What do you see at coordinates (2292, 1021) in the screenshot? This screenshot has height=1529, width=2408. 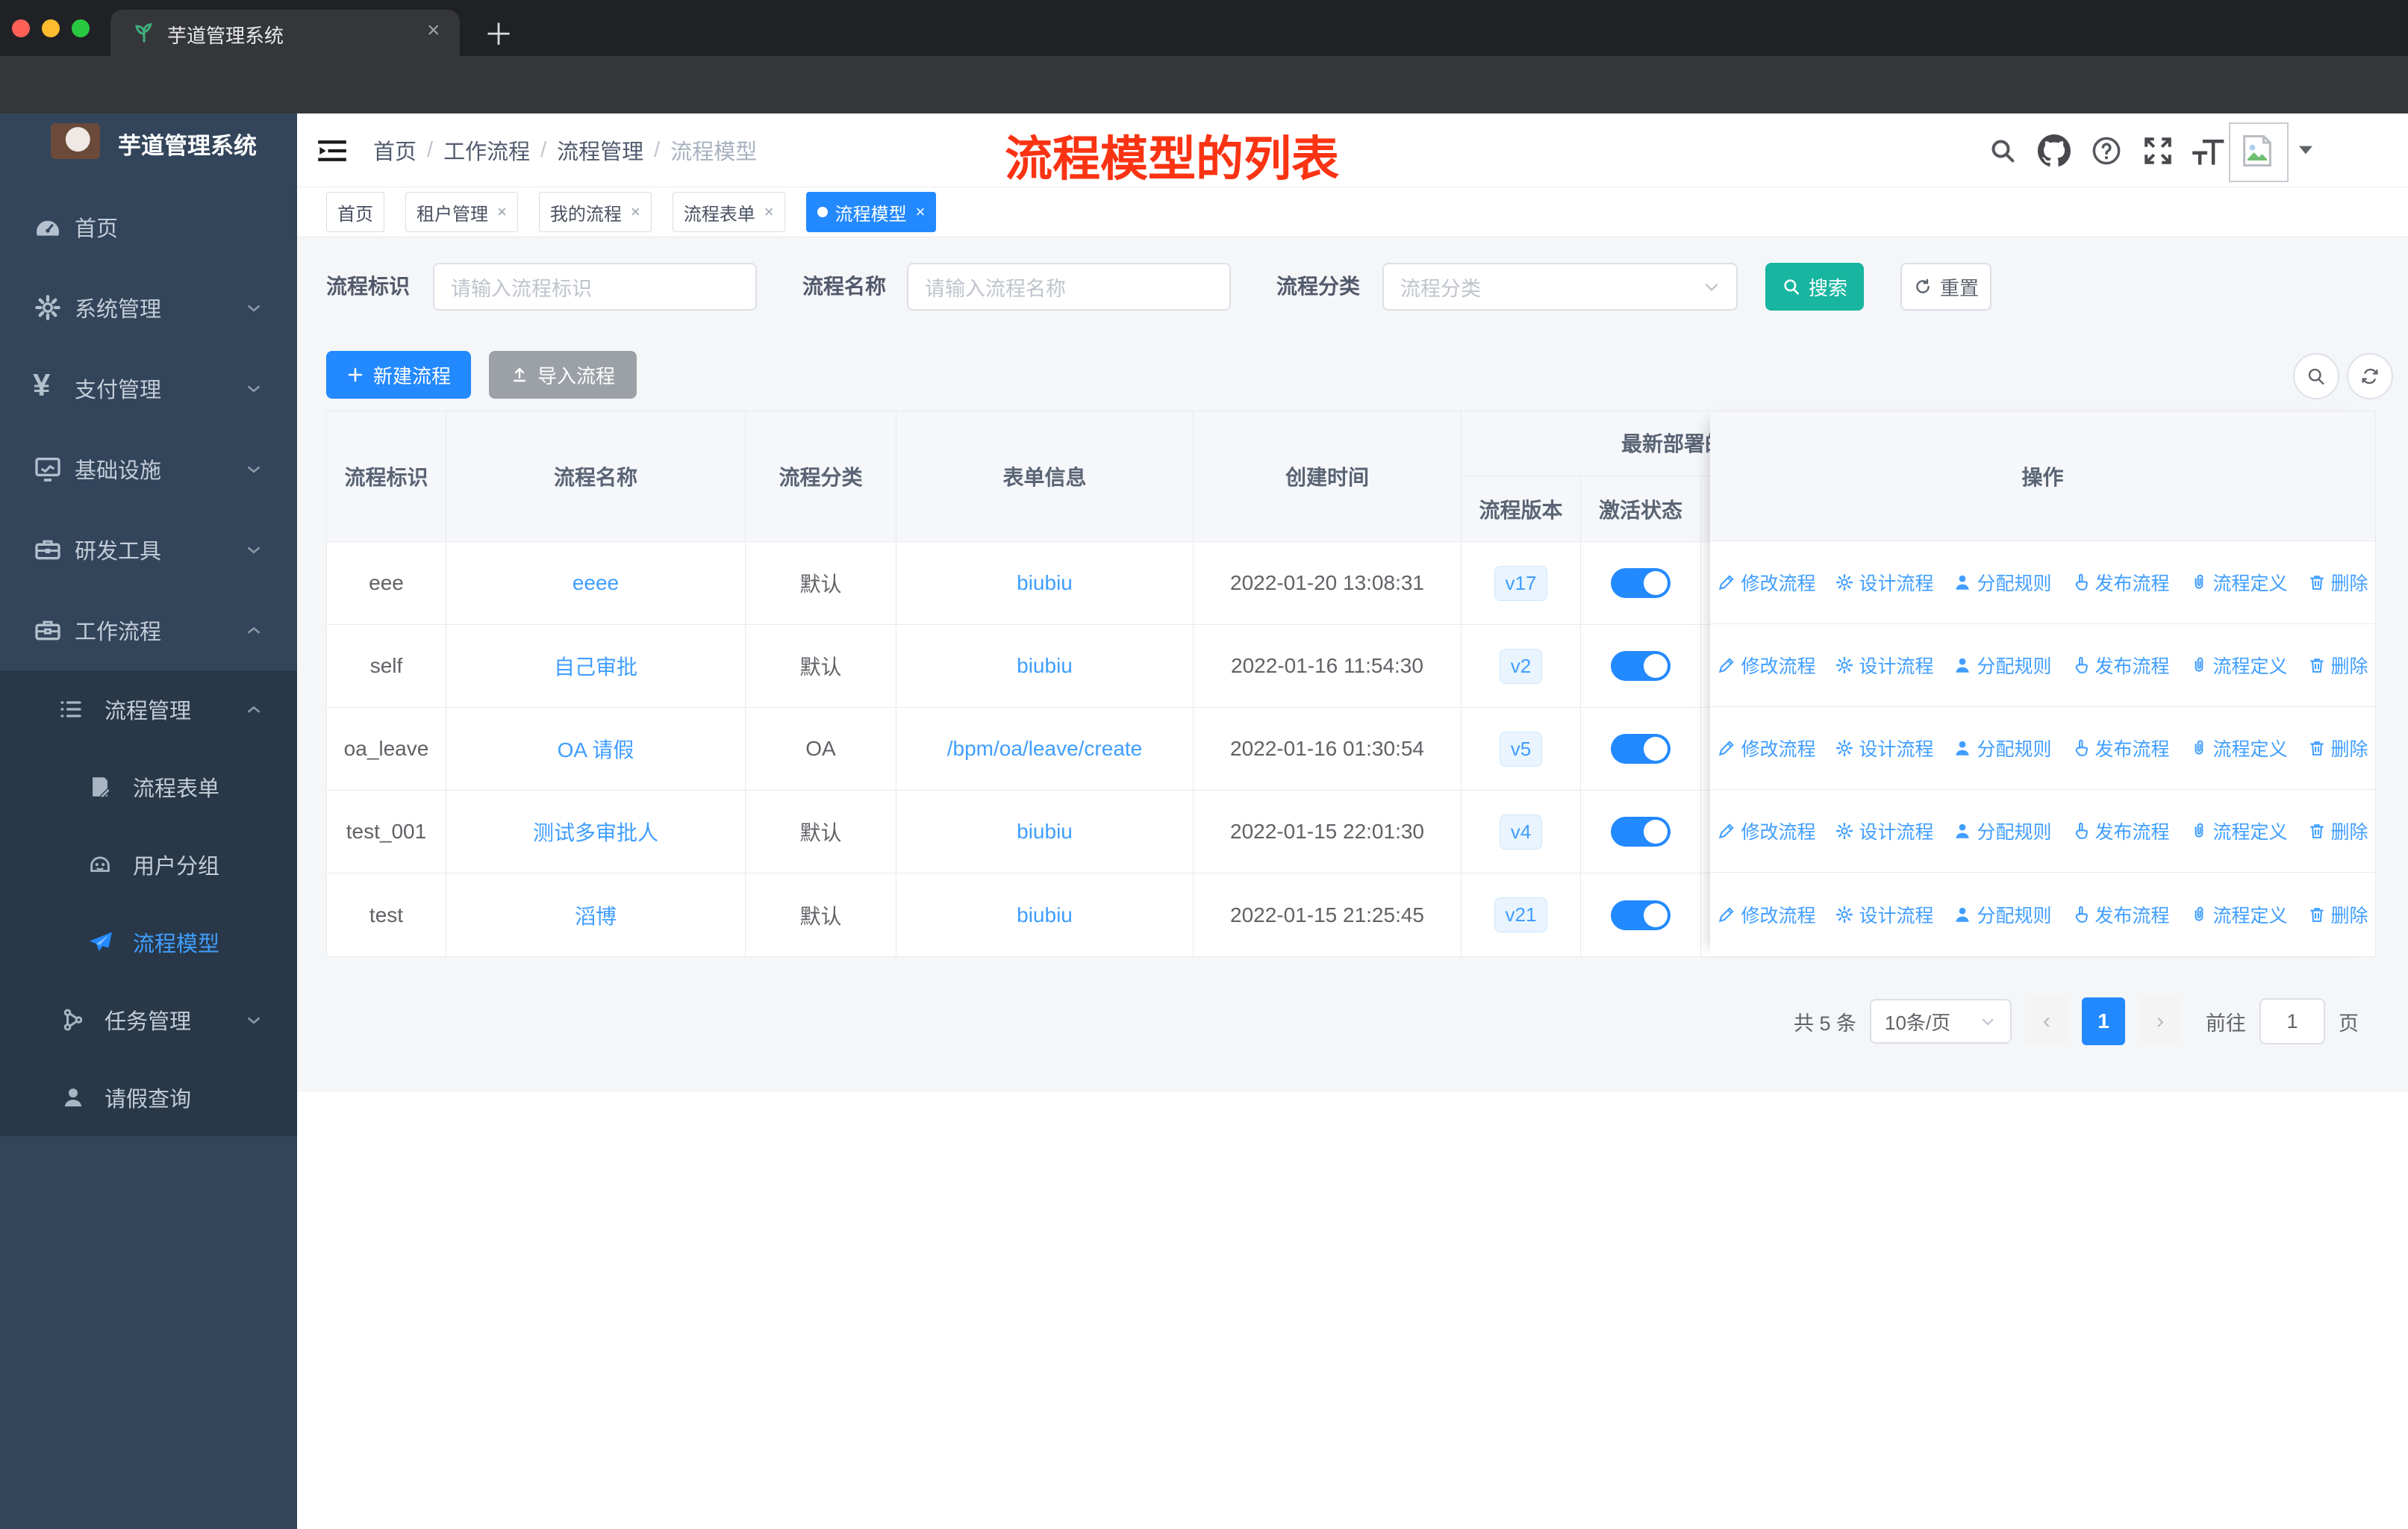 I see `goto-page-input: 1` at bounding box center [2292, 1021].